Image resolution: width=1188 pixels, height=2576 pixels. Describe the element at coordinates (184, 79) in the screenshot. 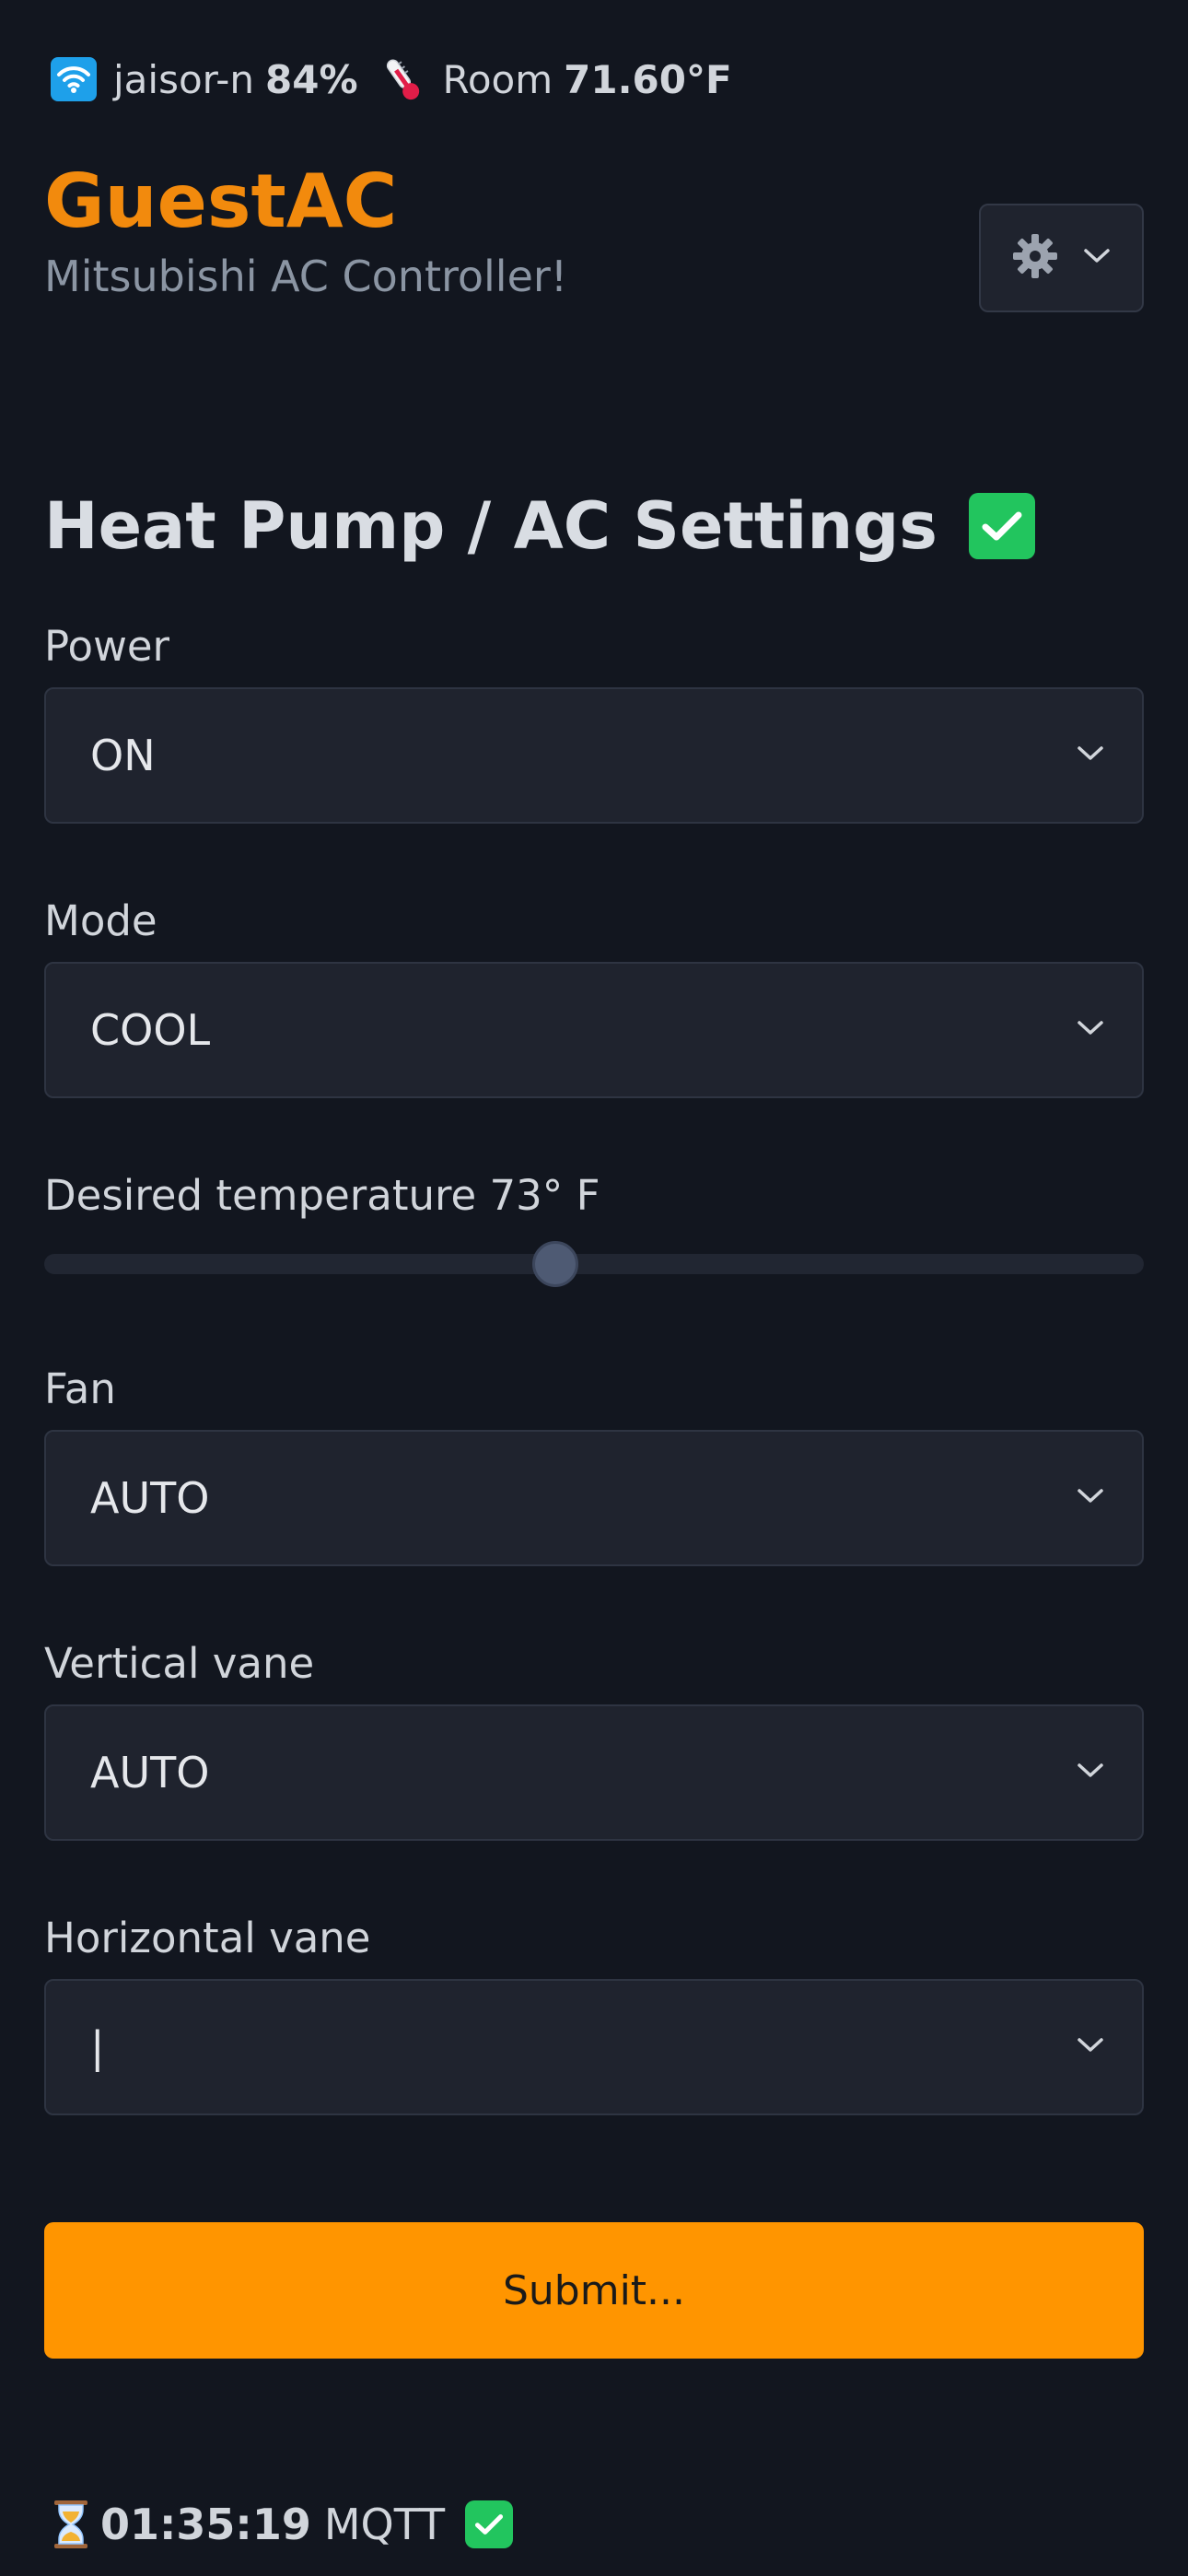

I see `wifi-ssid: jaisor-n` at that location.